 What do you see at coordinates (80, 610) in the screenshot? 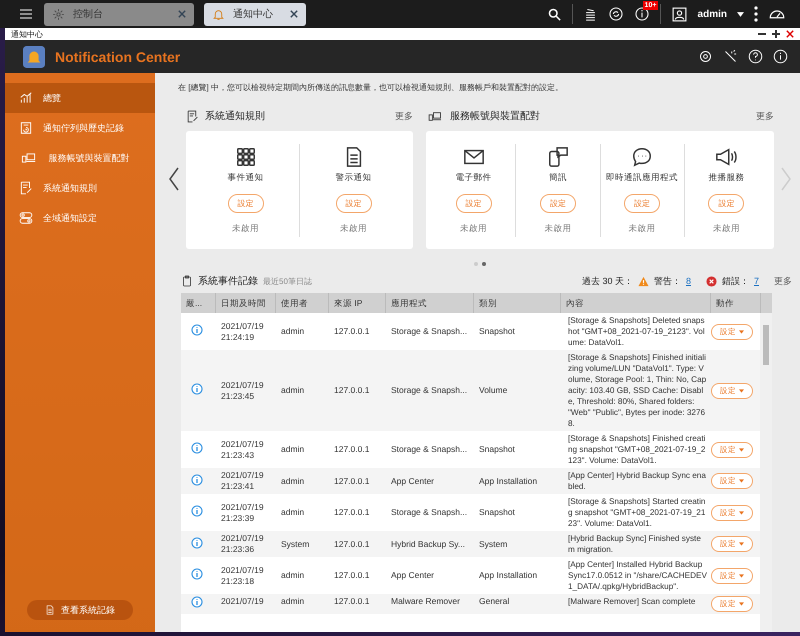
I see `view-log-button: 查看系統記錄` at bounding box center [80, 610].